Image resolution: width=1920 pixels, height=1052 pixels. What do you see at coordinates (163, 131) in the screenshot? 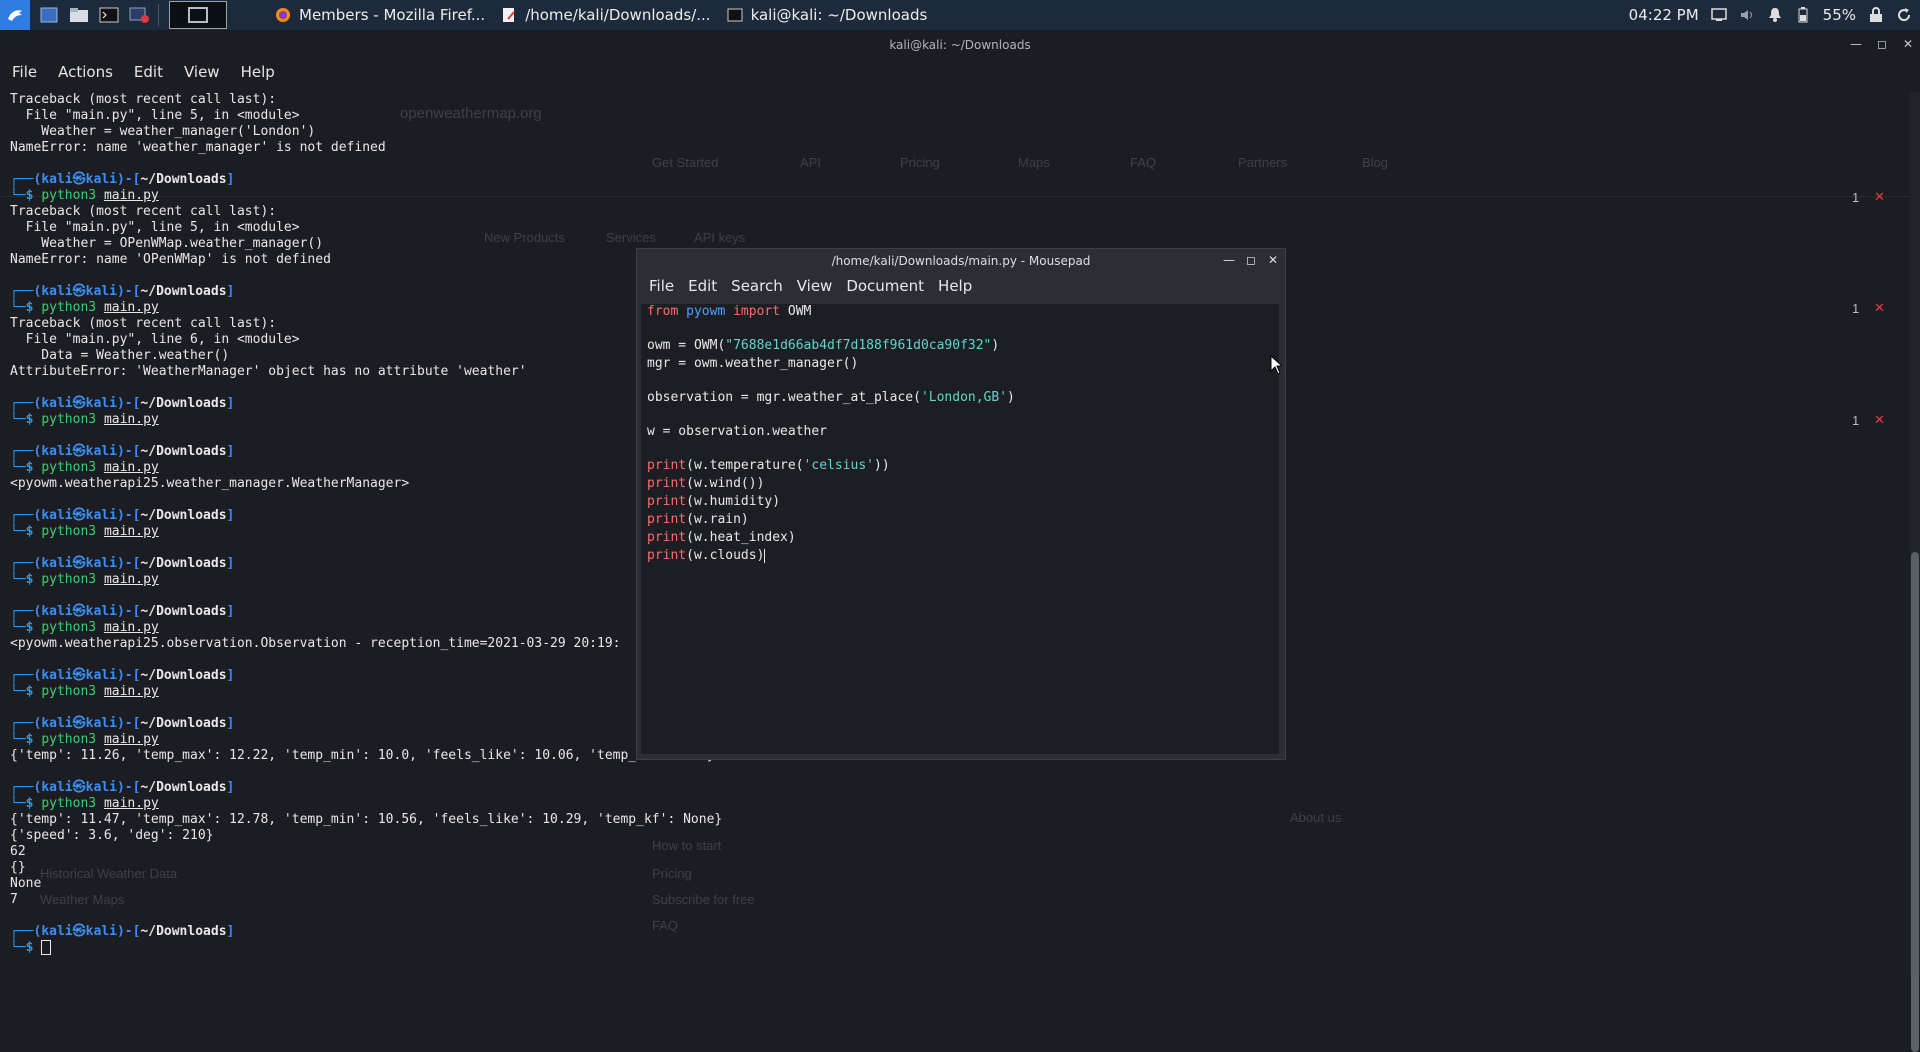
I see `output-line: Weather = weather_manager('London')` at bounding box center [163, 131].